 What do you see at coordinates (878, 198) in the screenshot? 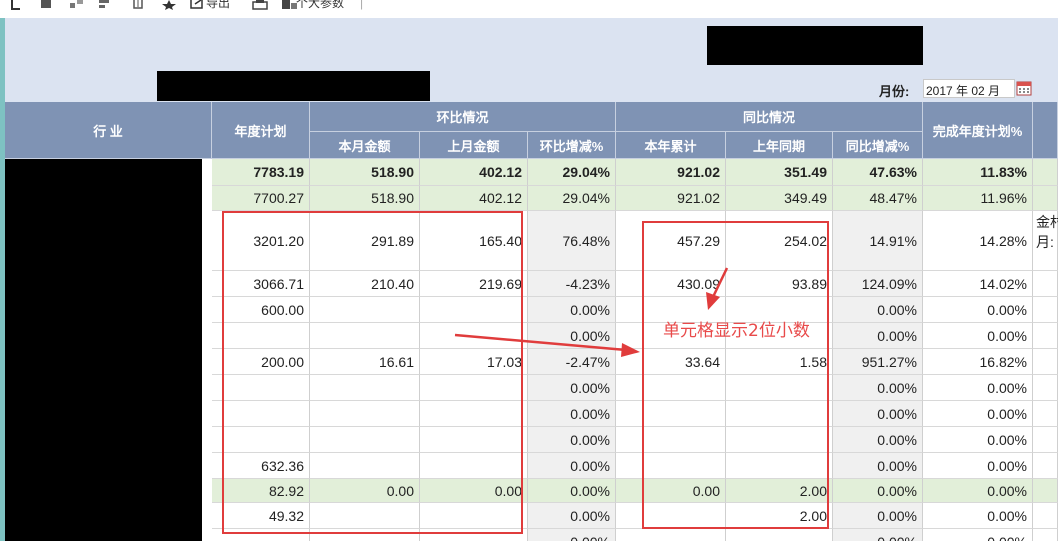
I see `cell-yoy-change: 48.47%` at bounding box center [878, 198].